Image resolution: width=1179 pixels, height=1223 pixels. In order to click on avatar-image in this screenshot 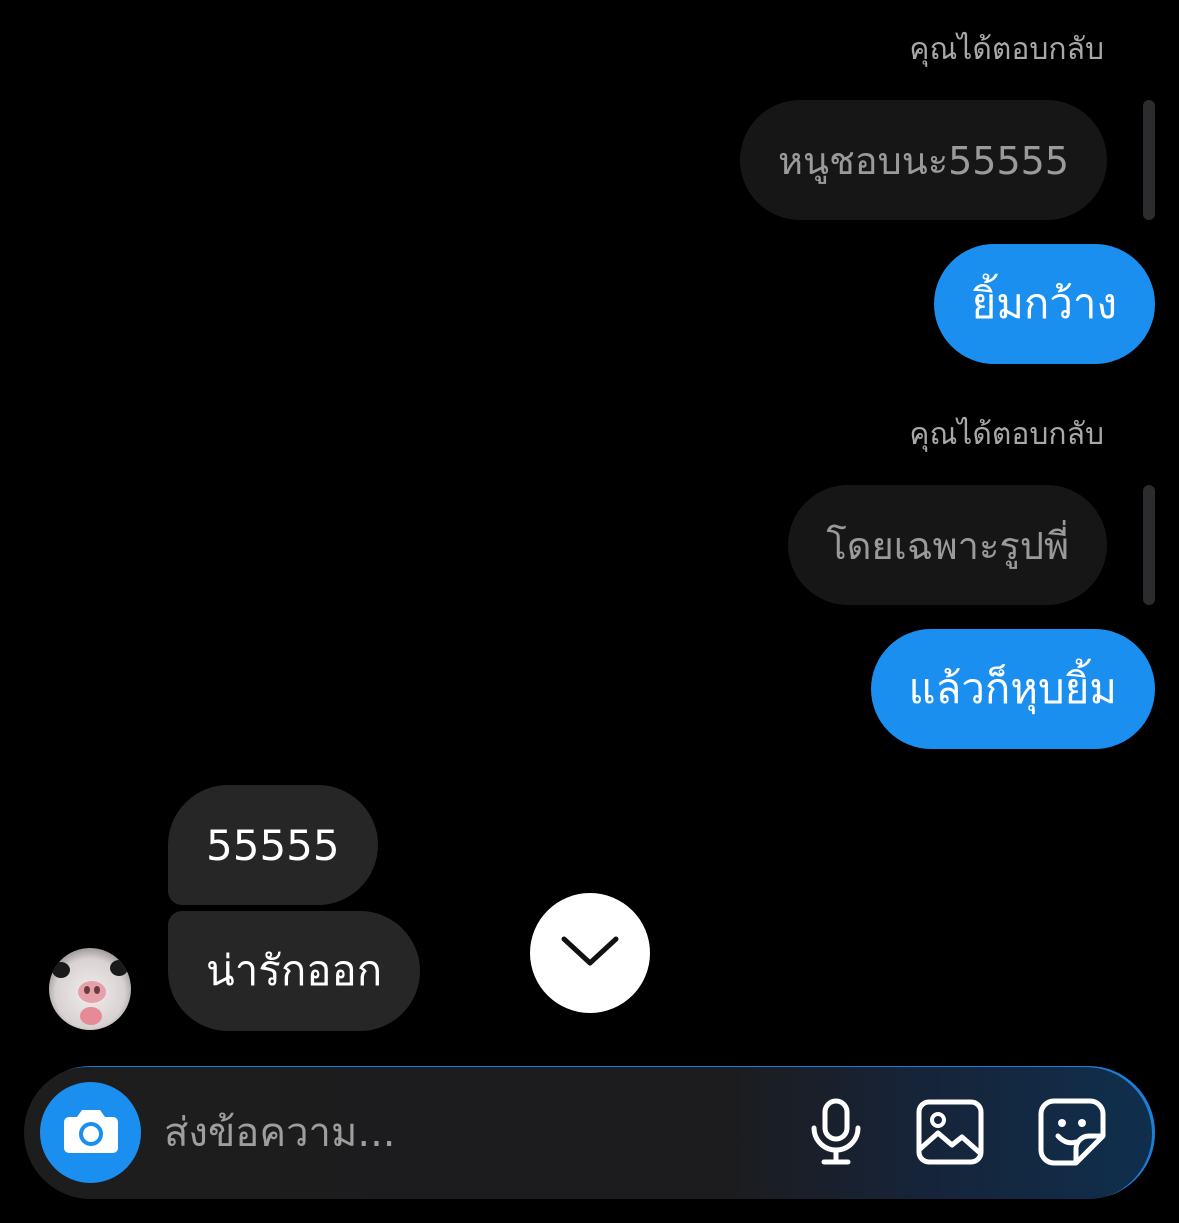, I will do `click(90, 989)`.